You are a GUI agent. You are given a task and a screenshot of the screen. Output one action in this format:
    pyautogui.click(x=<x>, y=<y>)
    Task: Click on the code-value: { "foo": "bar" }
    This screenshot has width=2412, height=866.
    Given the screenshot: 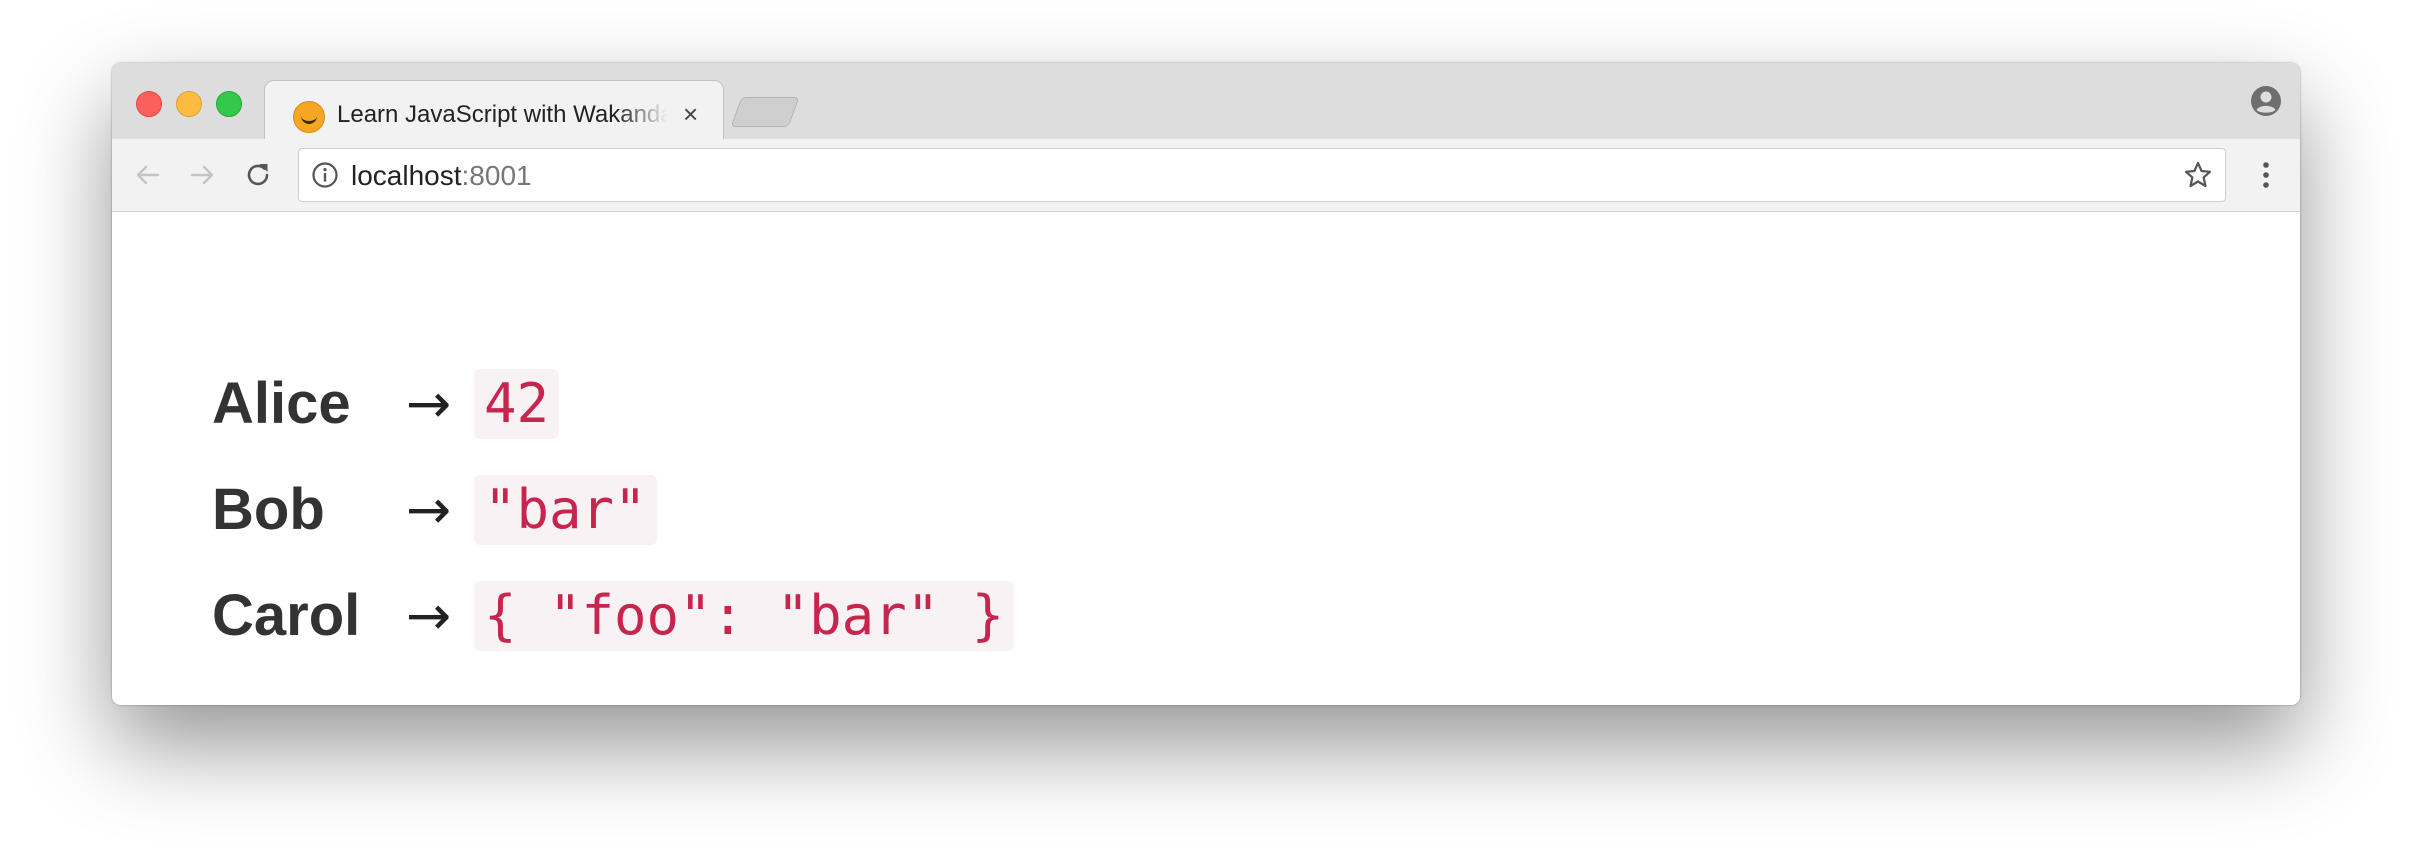 What is the action you would take?
    pyautogui.click(x=744, y=616)
    